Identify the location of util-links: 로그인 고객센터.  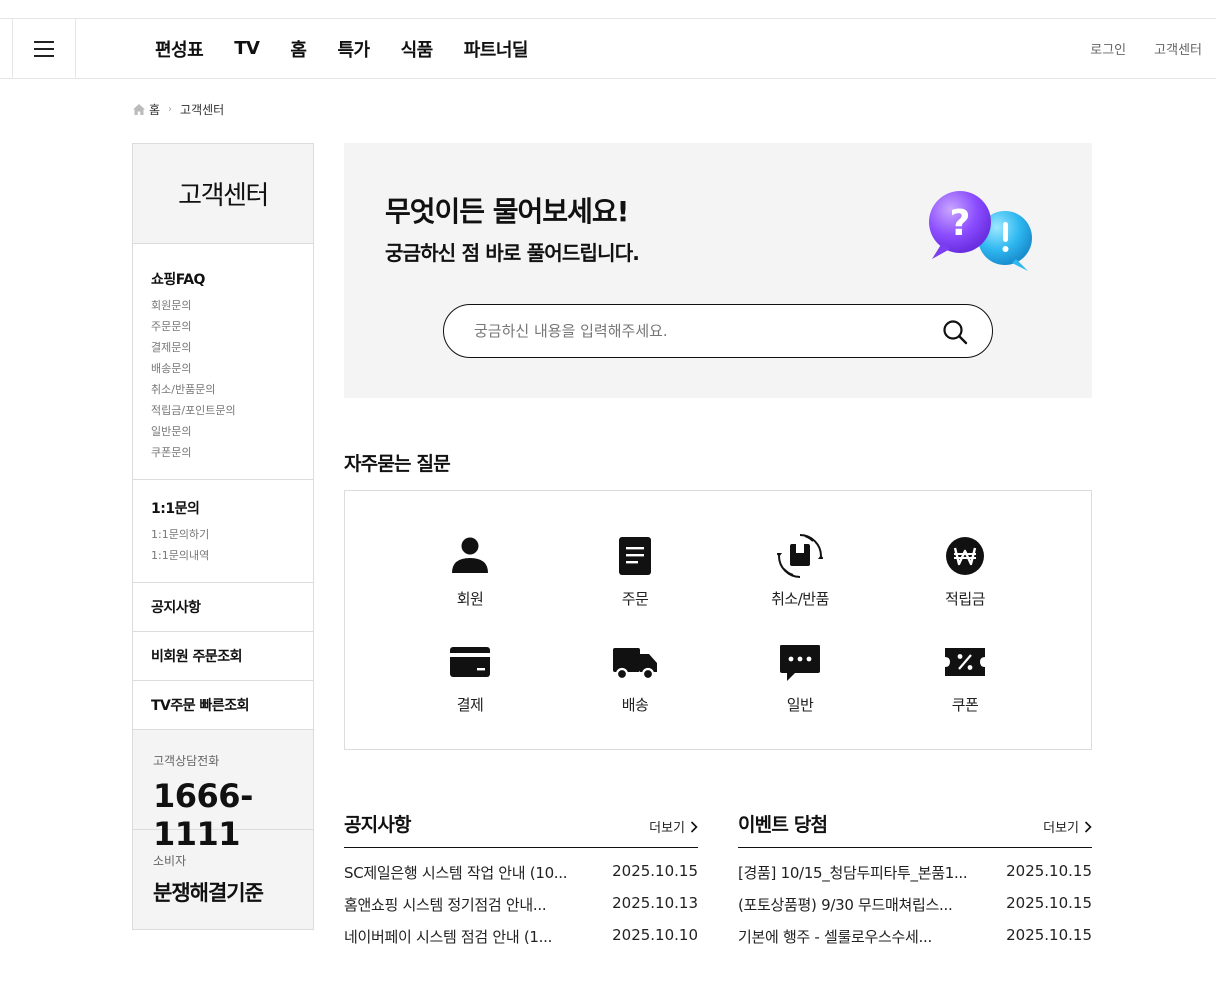
(1132, 48).